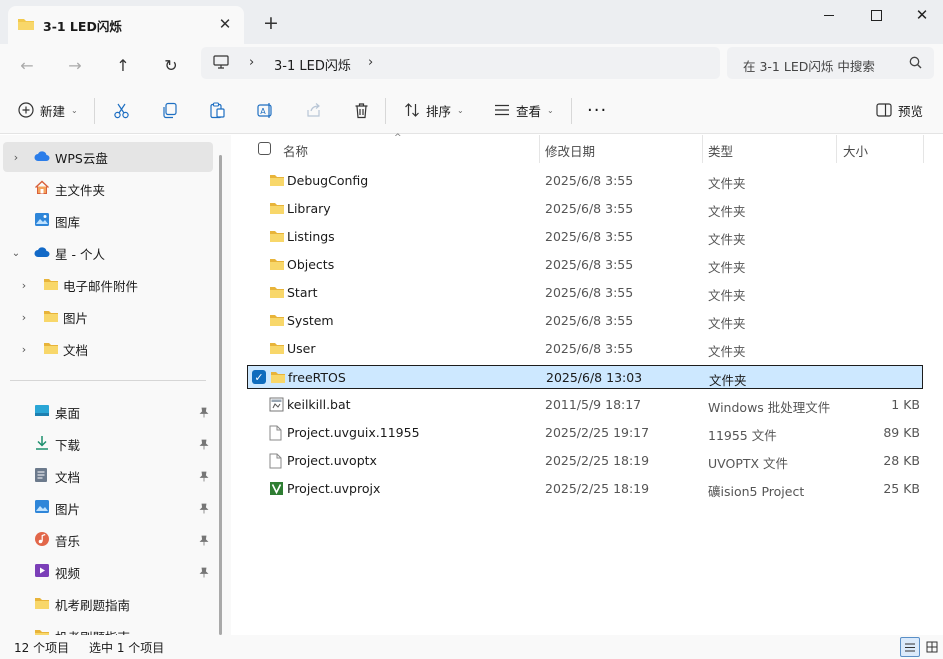 The width and height of the screenshot is (943, 659). I want to click on new-tab-button: +, so click(271, 23).